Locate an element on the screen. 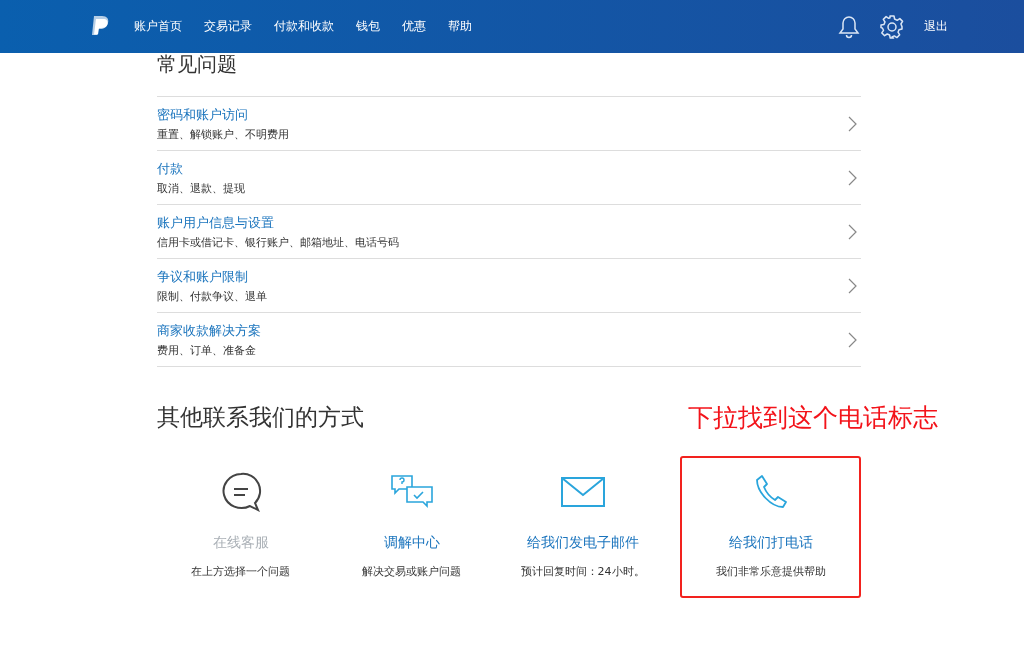 This screenshot has height=660, width=1024. nav-link: 帮助 is located at coordinates (460, 26).